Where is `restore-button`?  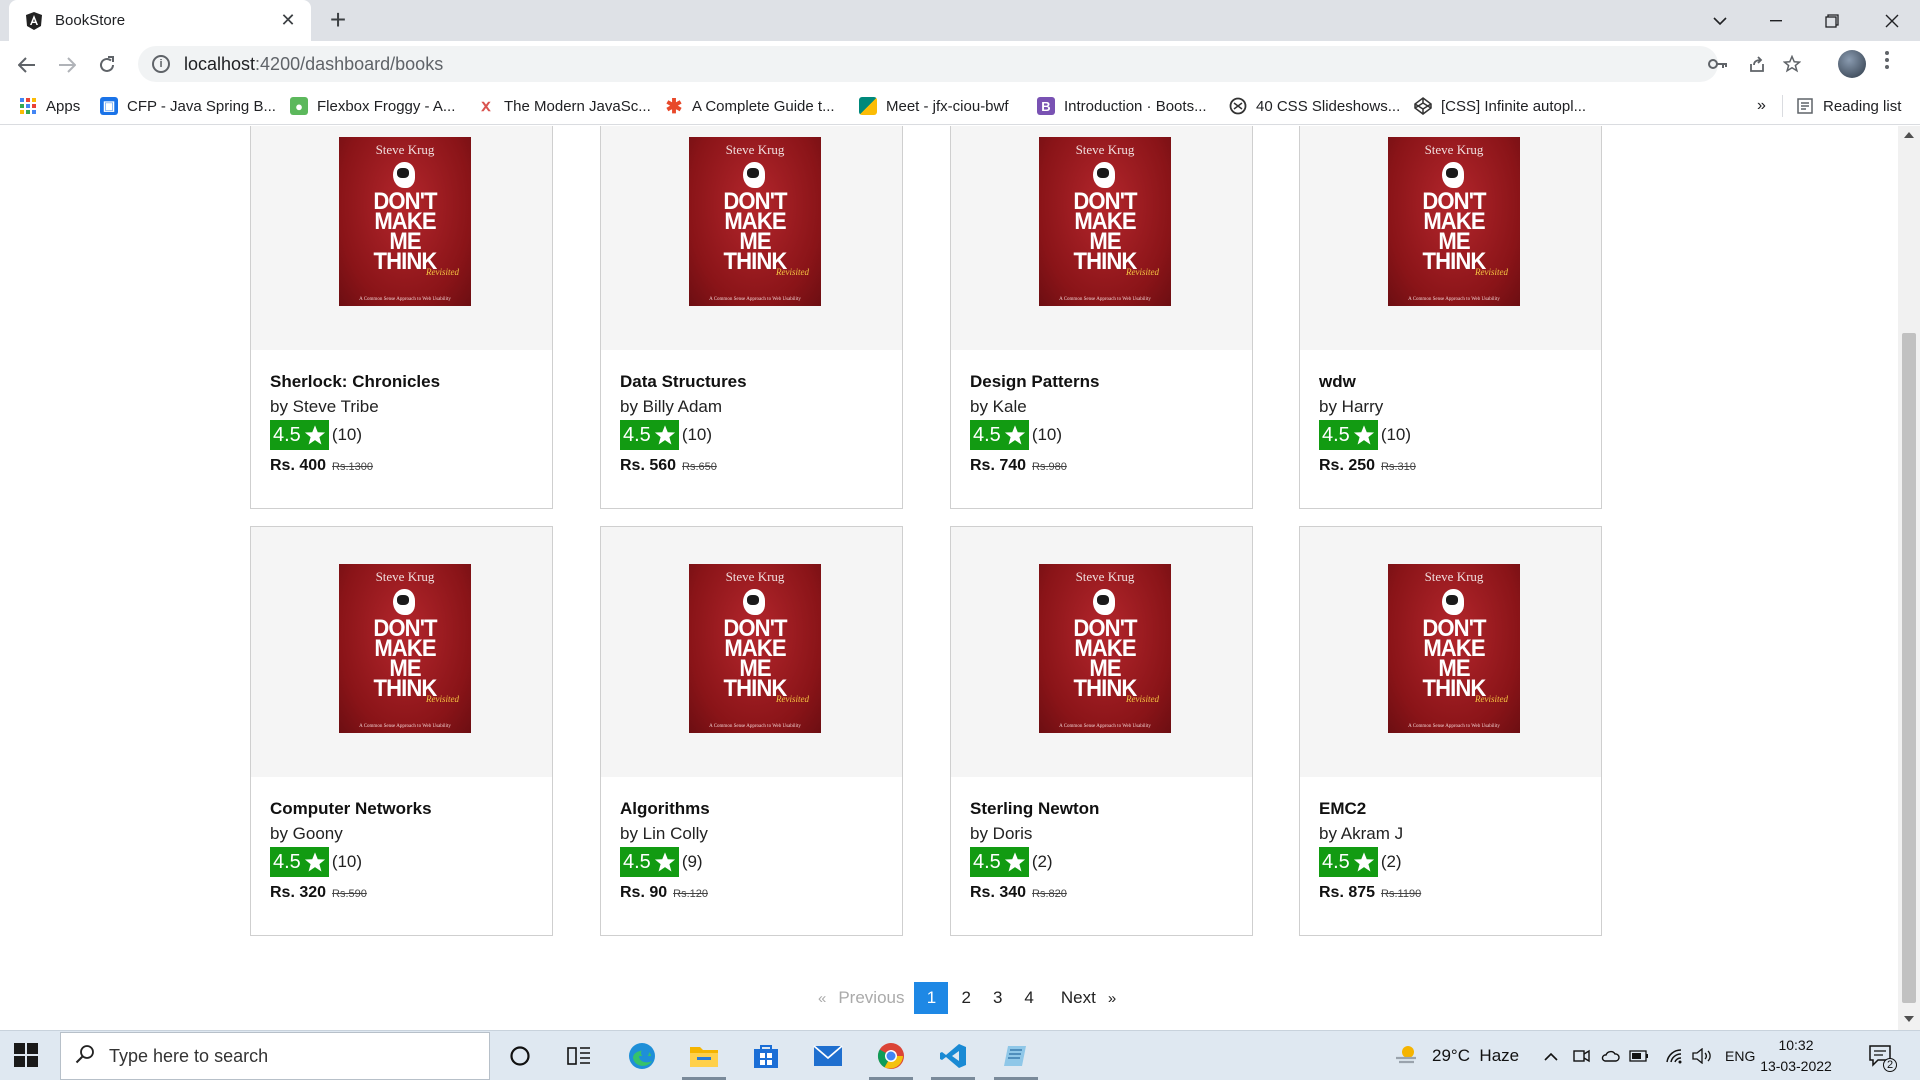
restore-button is located at coordinates (1832, 20).